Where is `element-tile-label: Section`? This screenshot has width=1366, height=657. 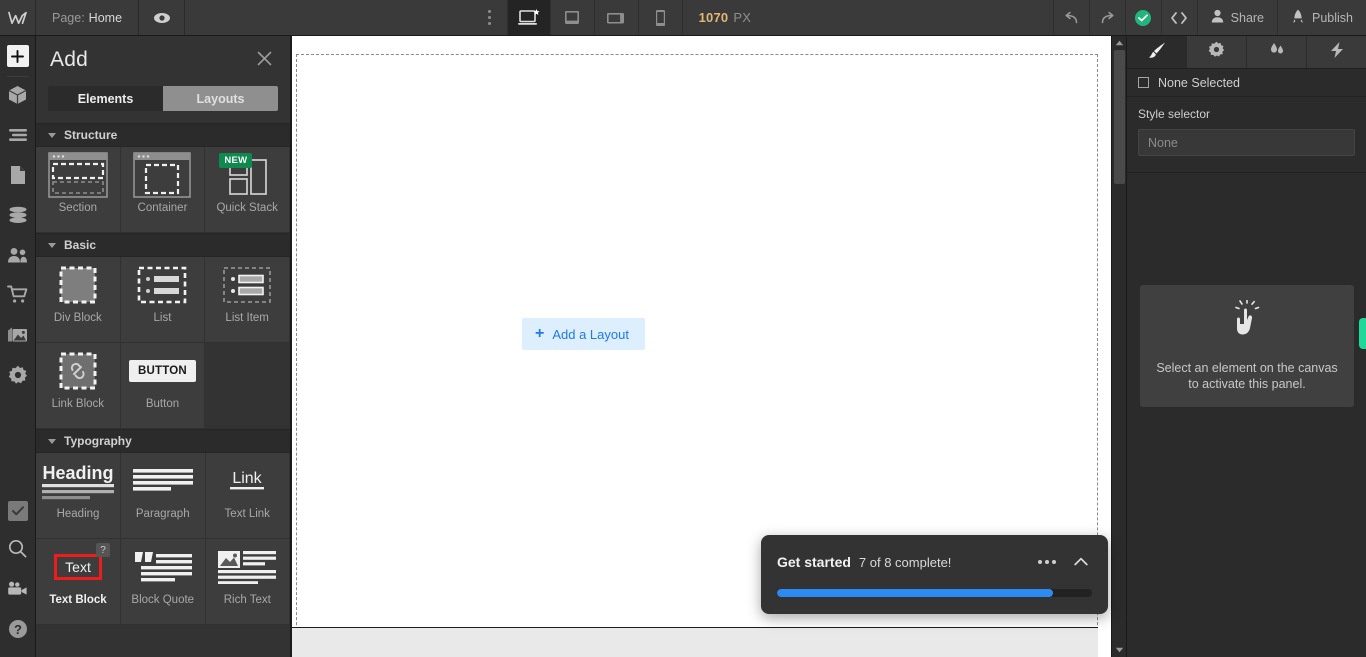
element-tile-label: Section is located at coordinates (77, 208).